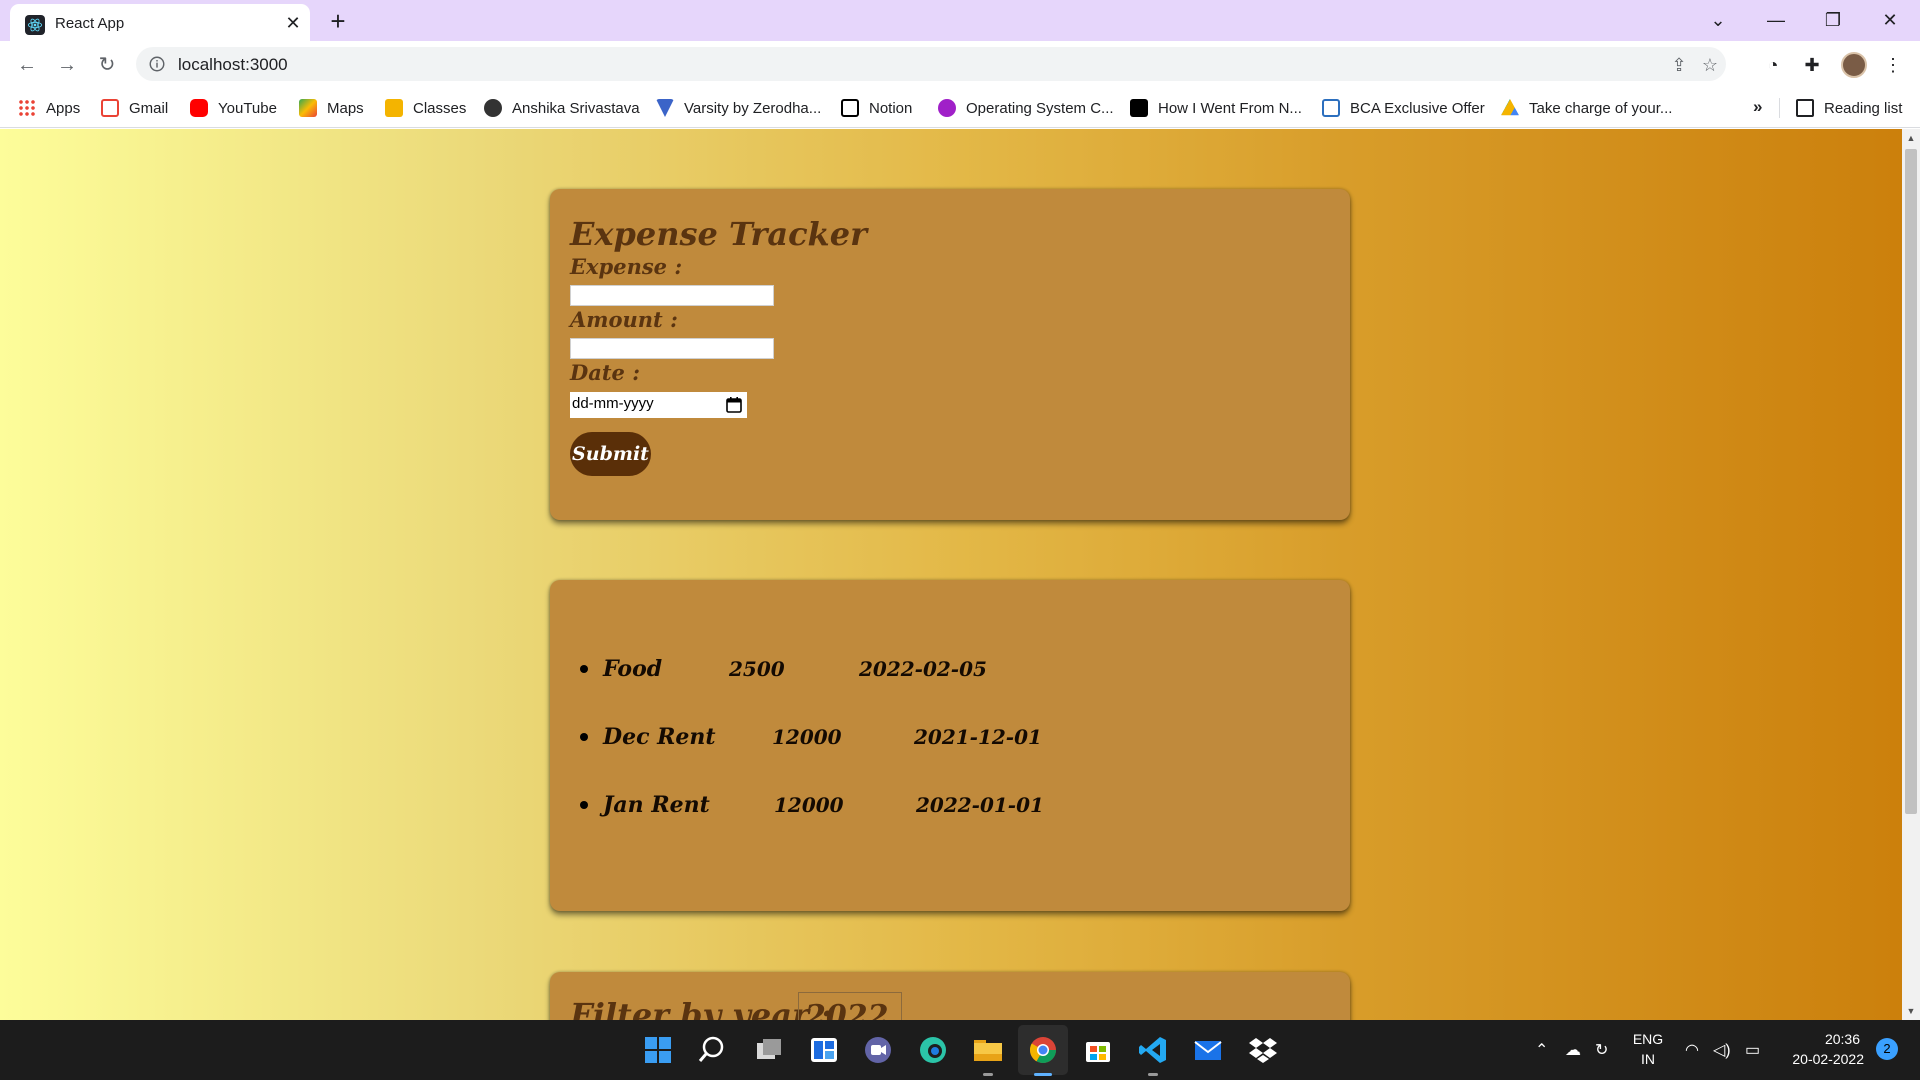 The width and height of the screenshot is (1920, 1080). What do you see at coordinates (1153, 1050) in the screenshot?
I see `vscode-icon` at bounding box center [1153, 1050].